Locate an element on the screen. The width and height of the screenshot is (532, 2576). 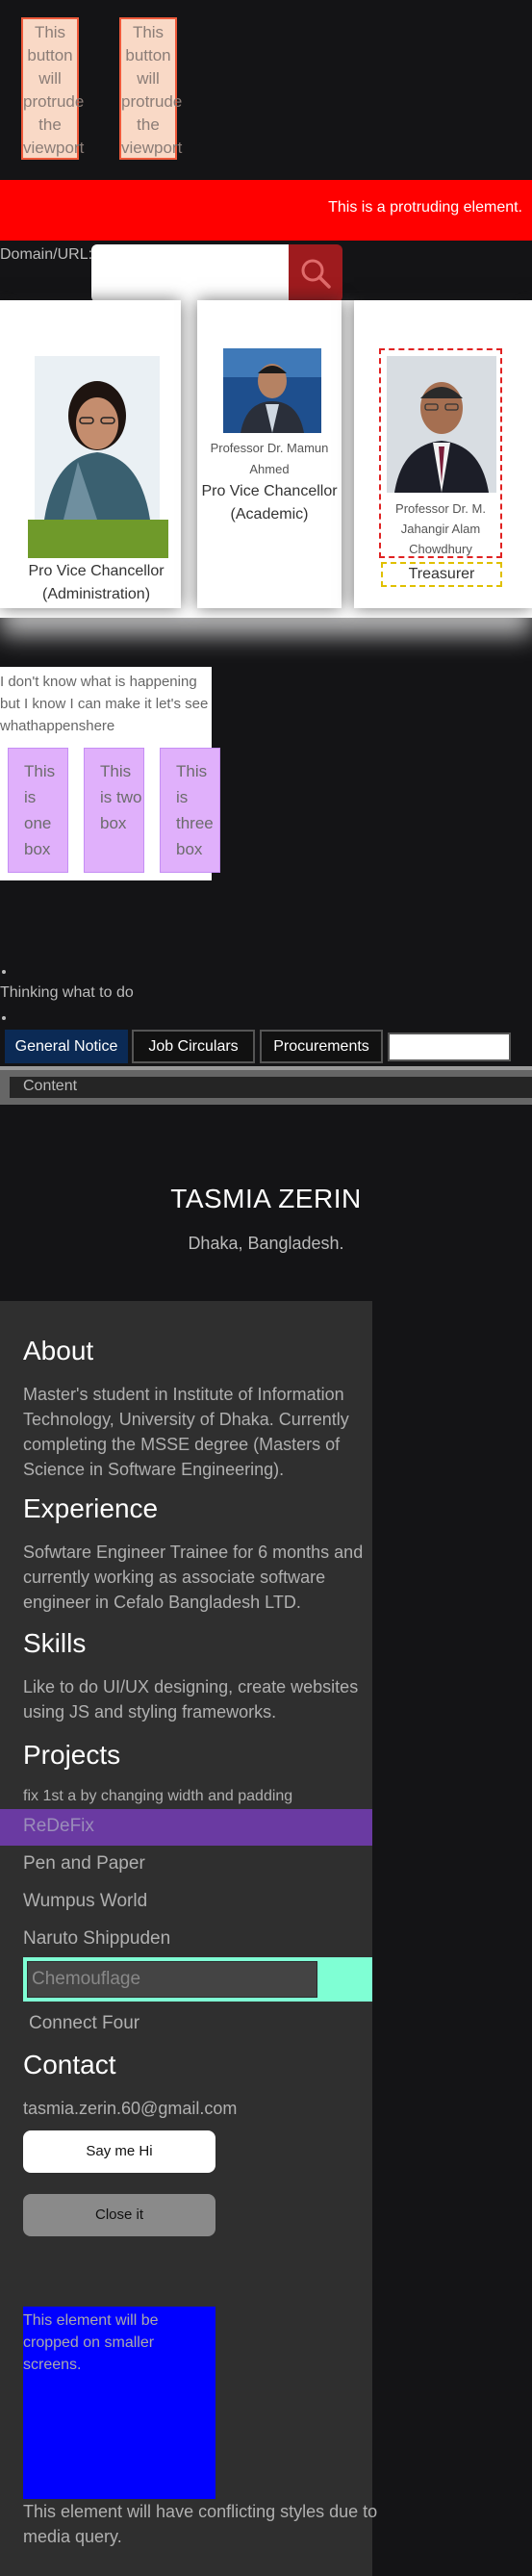
close-button: Close it is located at coordinates (119, 2215).